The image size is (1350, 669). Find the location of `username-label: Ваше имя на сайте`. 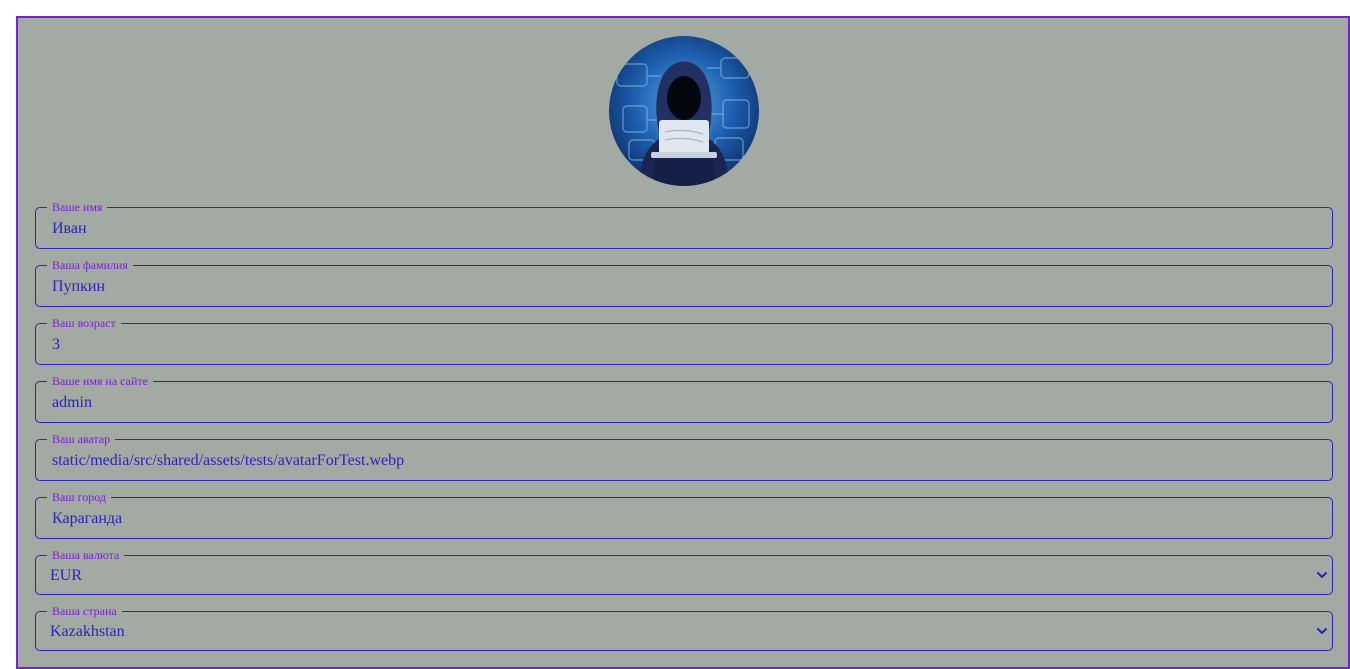

username-label: Ваше имя на сайте is located at coordinates (100, 381).